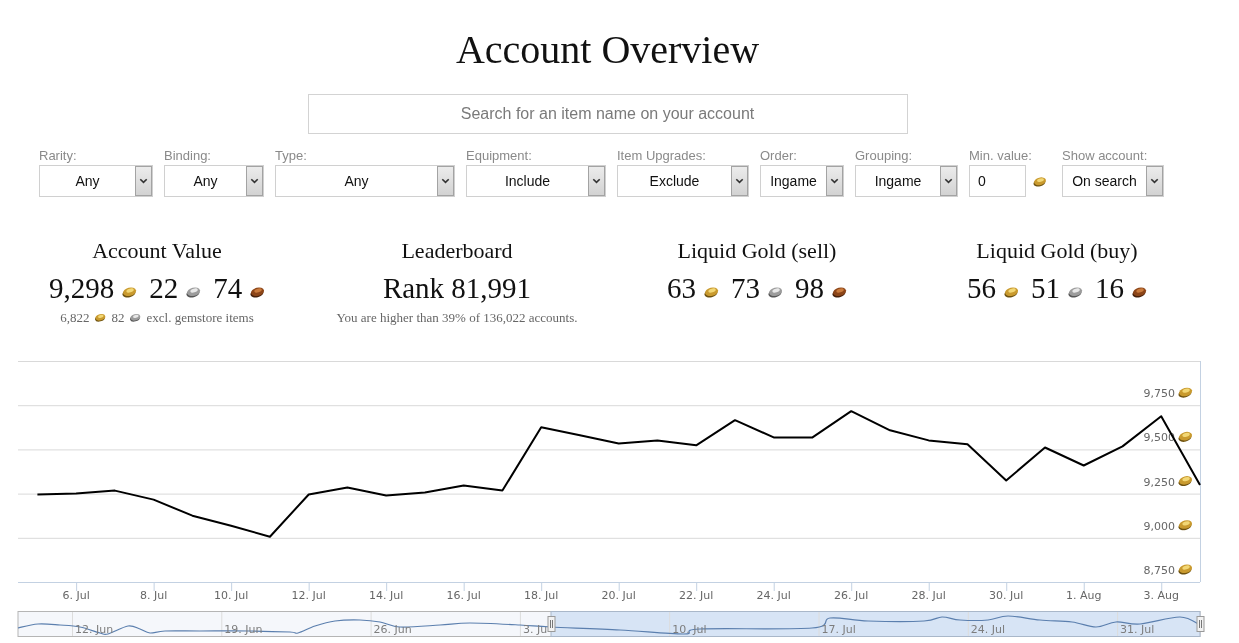  Describe the element at coordinates (809, 288) in the screenshot. I see `coin-amount: 98` at that location.